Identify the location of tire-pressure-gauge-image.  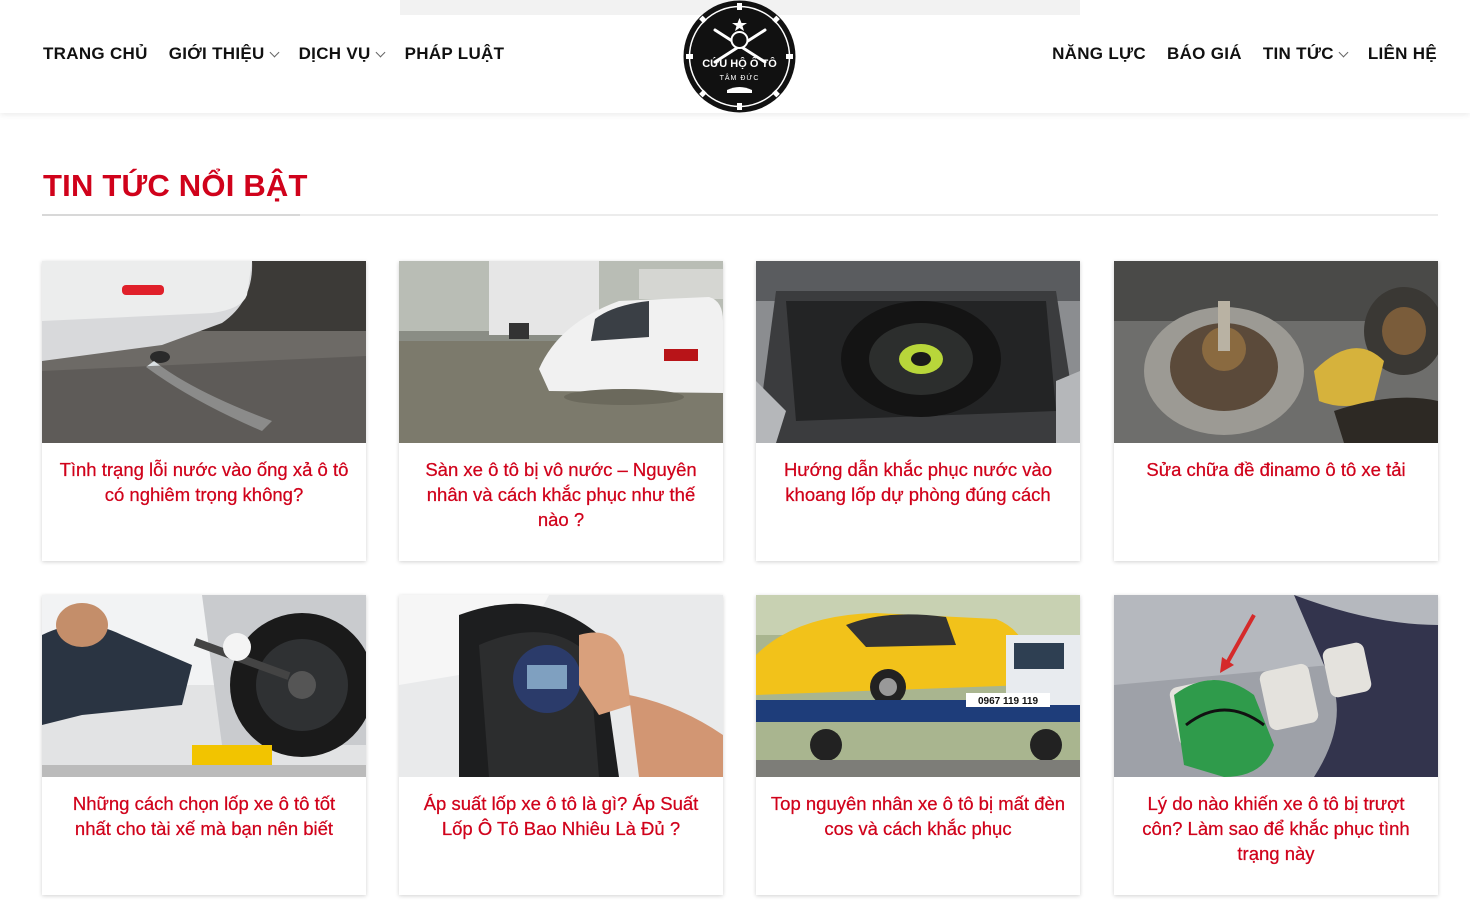
(561, 686).